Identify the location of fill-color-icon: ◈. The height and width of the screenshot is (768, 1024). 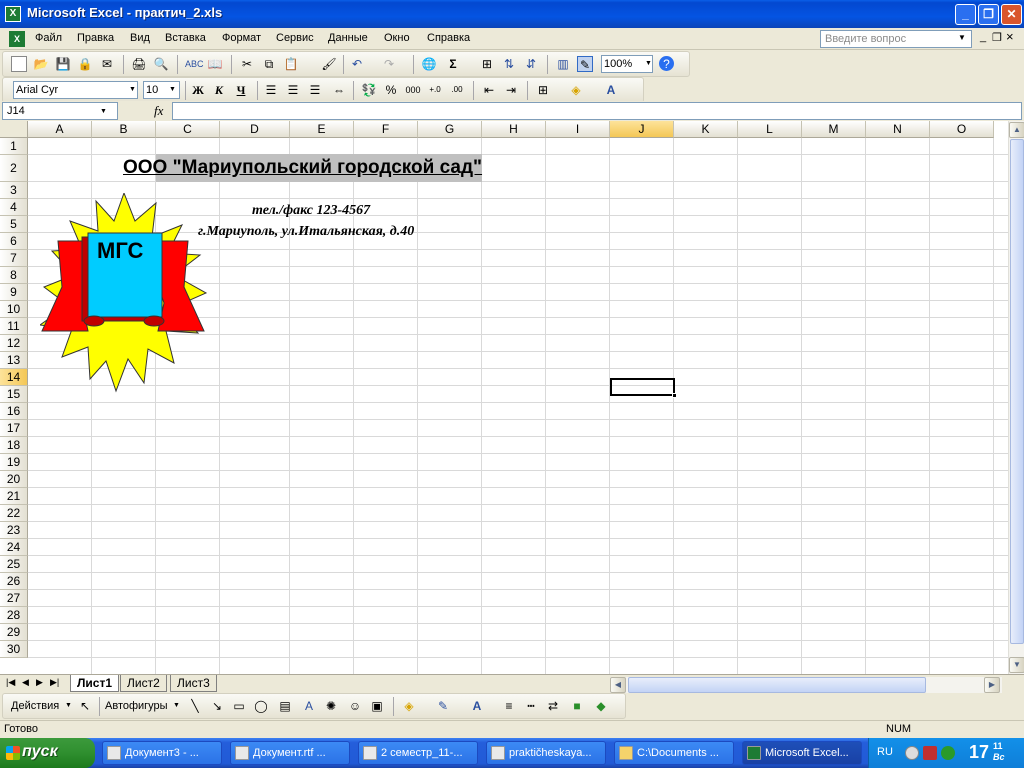
(409, 706).